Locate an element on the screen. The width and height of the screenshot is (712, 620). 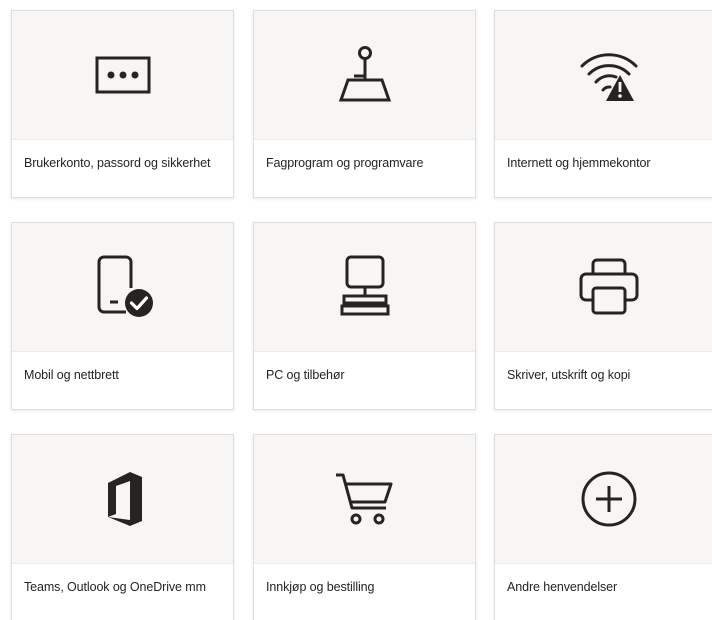
tile-software: Fagprogram og programvare is located at coordinates (364, 104).